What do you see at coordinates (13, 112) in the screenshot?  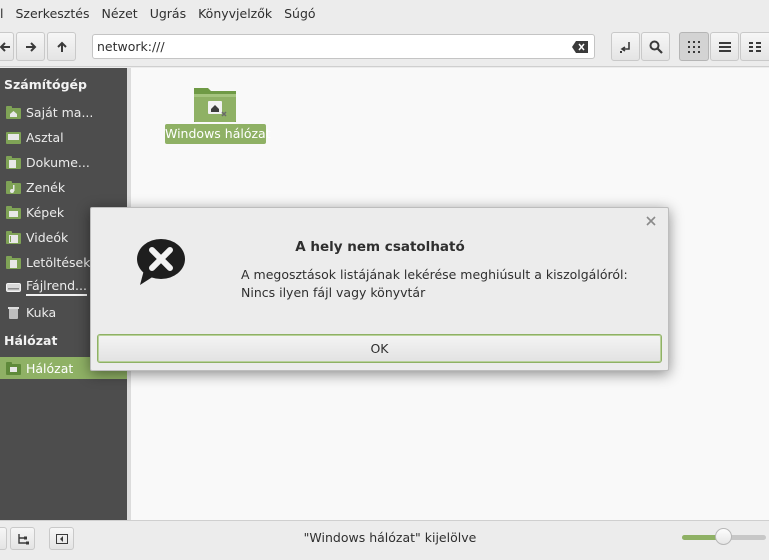 I see `home-folder-icon` at bounding box center [13, 112].